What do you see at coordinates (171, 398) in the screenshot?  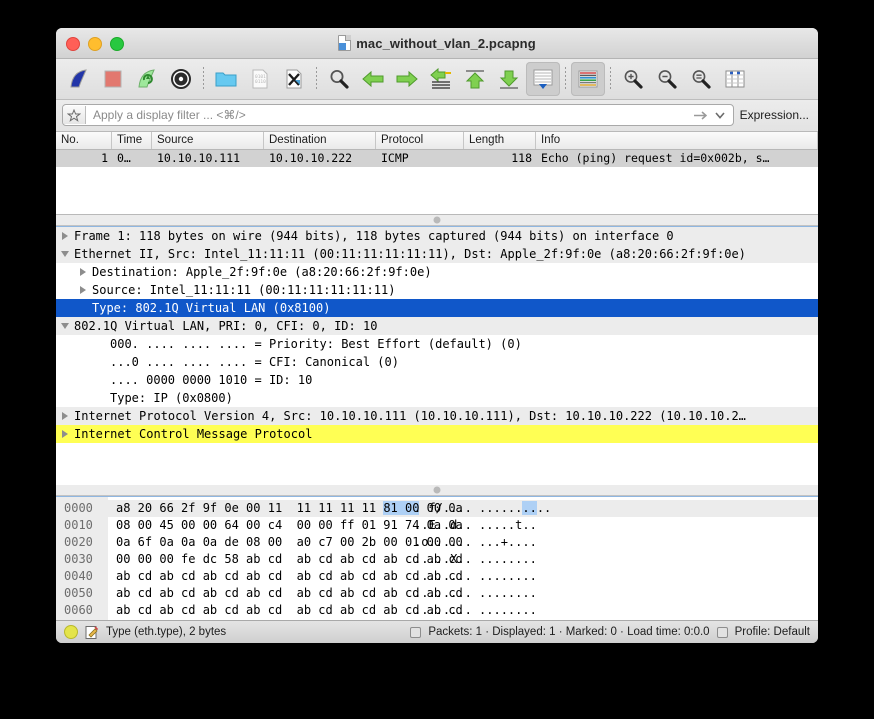 I see `detail-tree-label: Type: IP (0x0800)` at bounding box center [171, 398].